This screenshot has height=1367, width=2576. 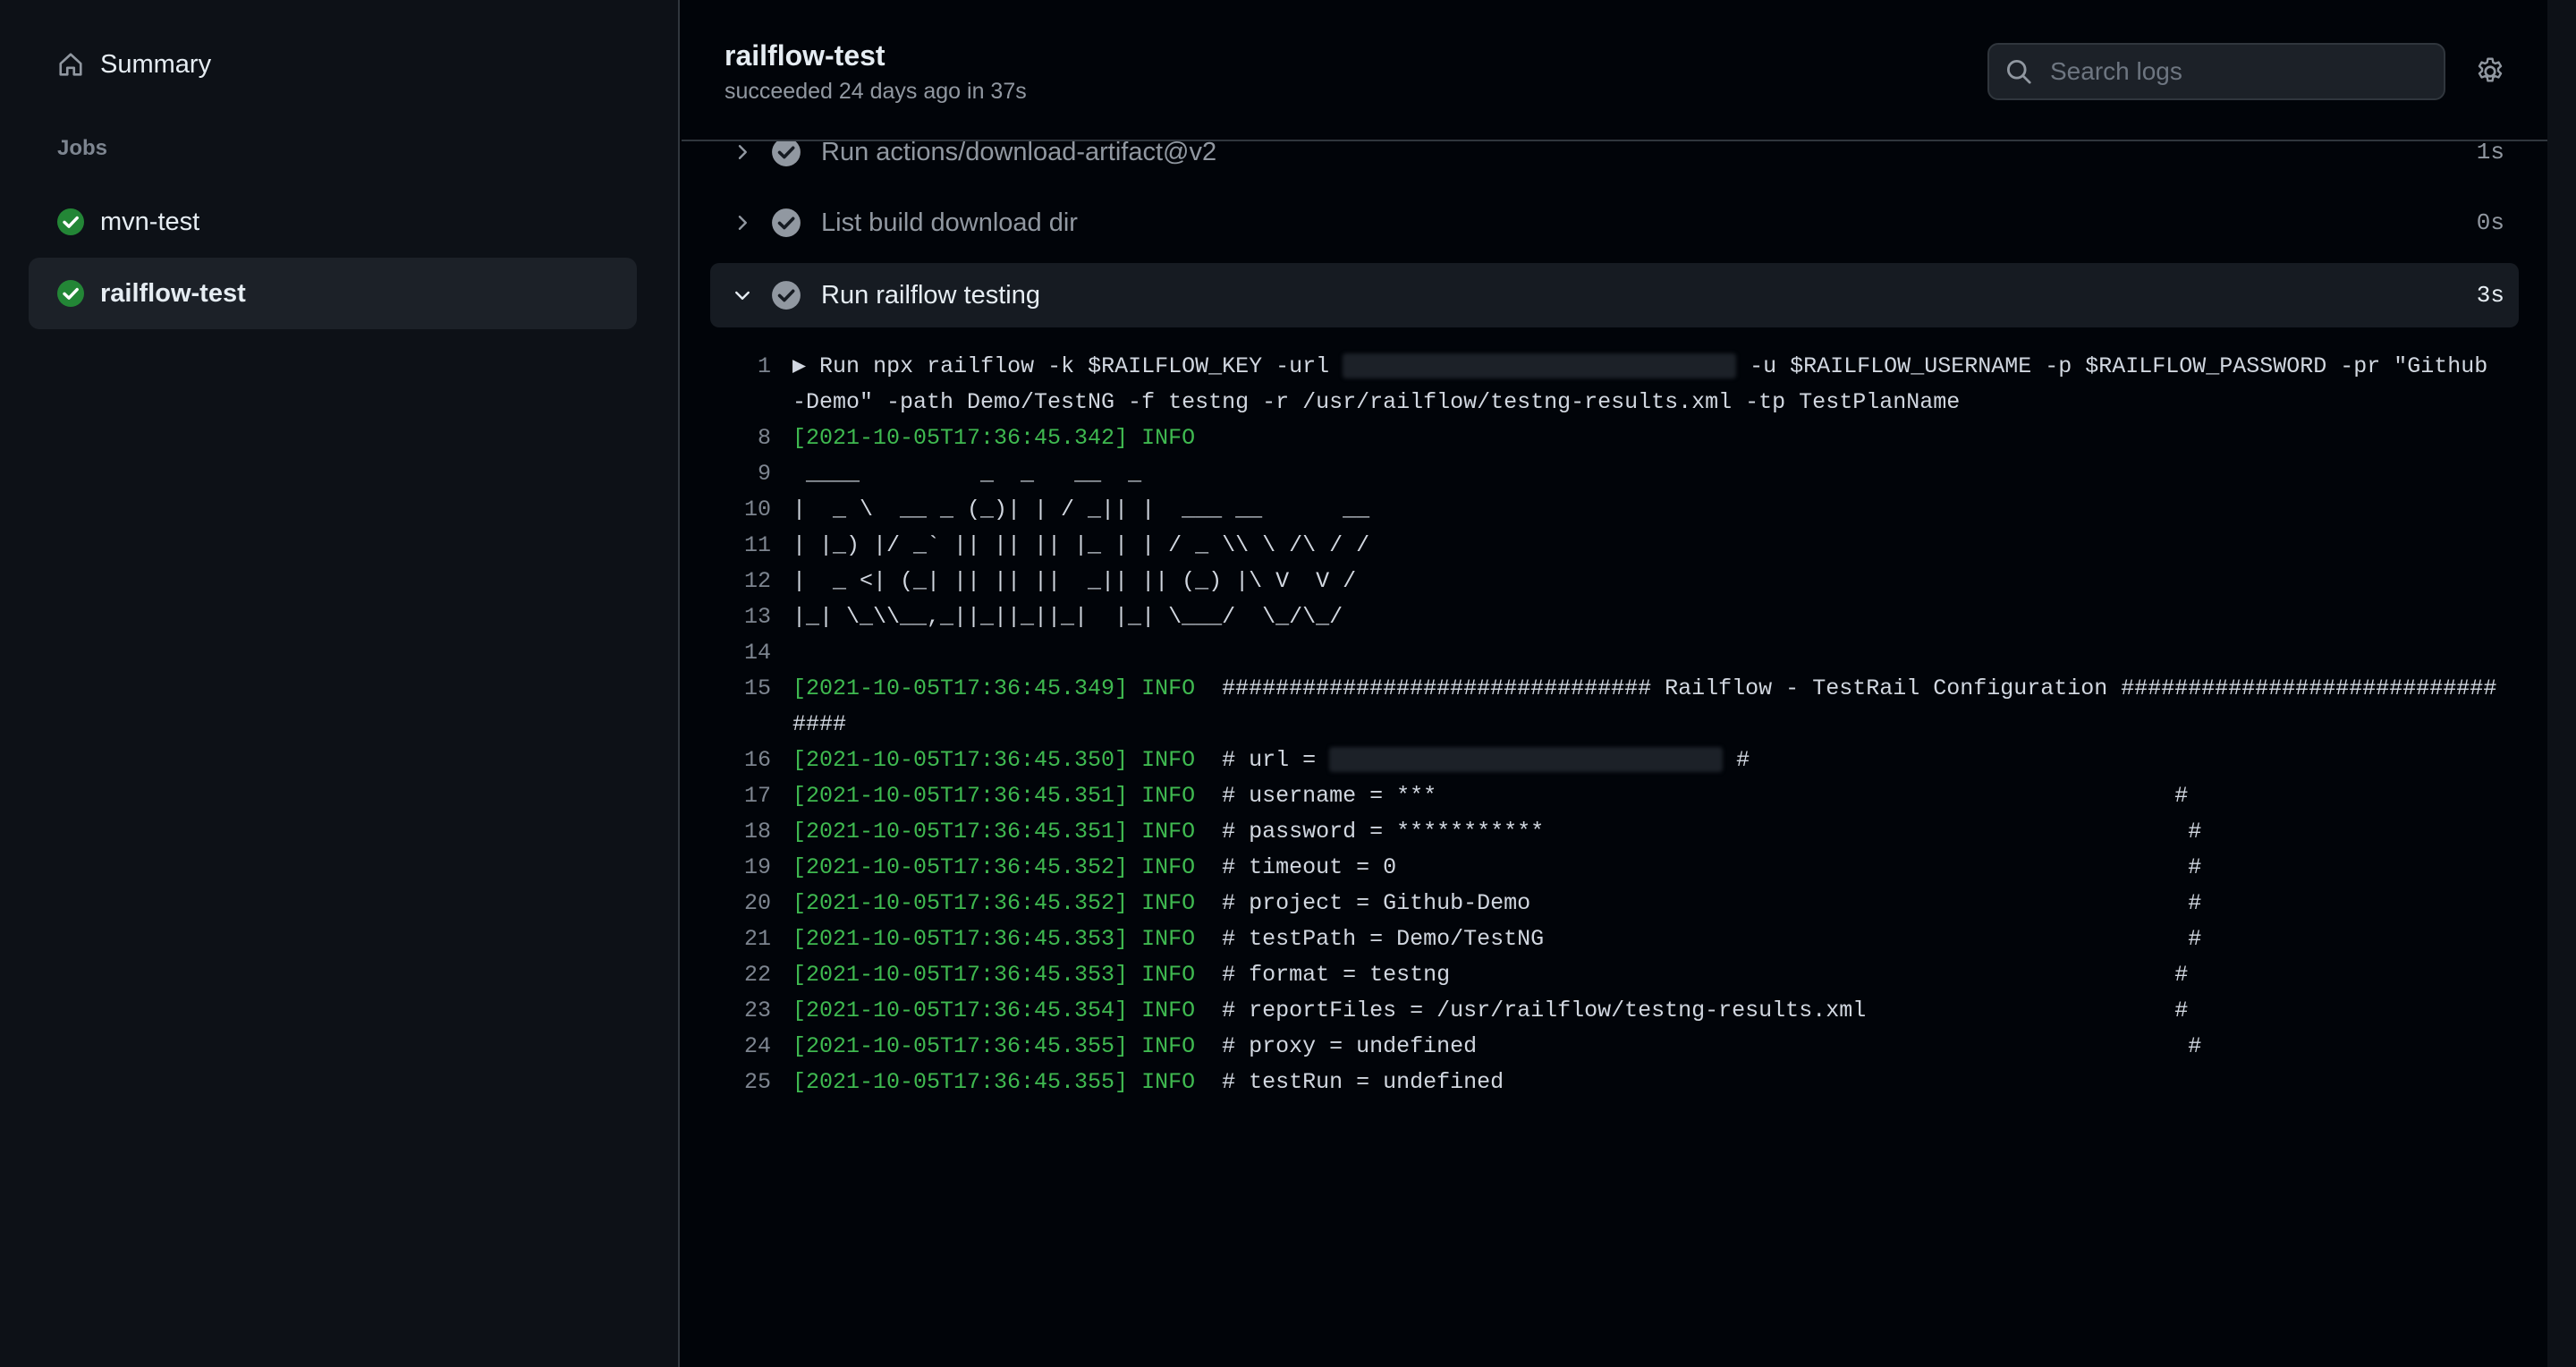 What do you see at coordinates (751, 581) in the screenshot?
I see `line-number: 12` at bounding box center [751, 581].